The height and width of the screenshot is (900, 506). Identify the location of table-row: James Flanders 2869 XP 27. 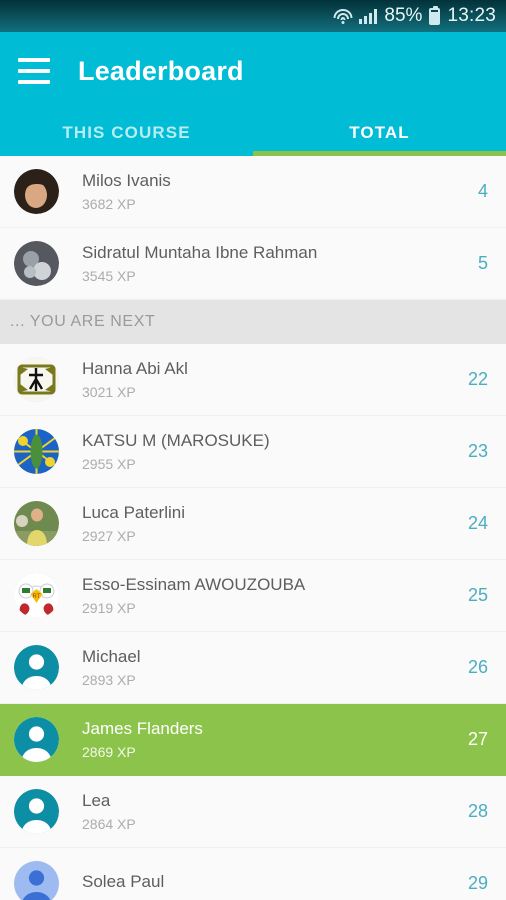
(253, 740).